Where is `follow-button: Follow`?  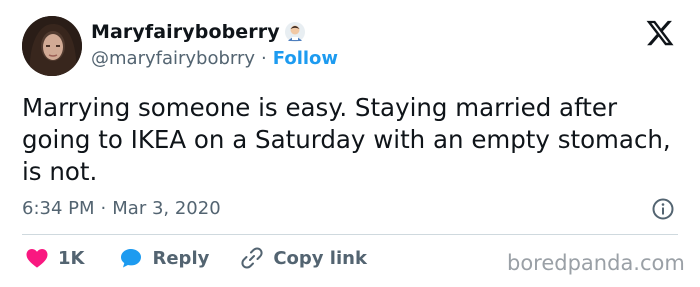 follow-button: Follow is located at coordinates (305, 58).